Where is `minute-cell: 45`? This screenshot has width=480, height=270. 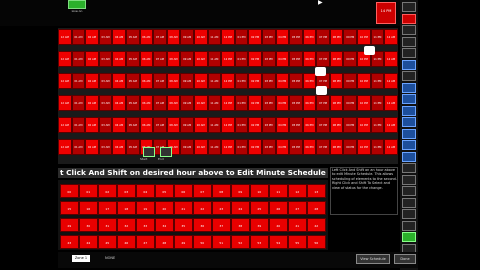
minute-cell: 45 is located at coordinates (107, 242).